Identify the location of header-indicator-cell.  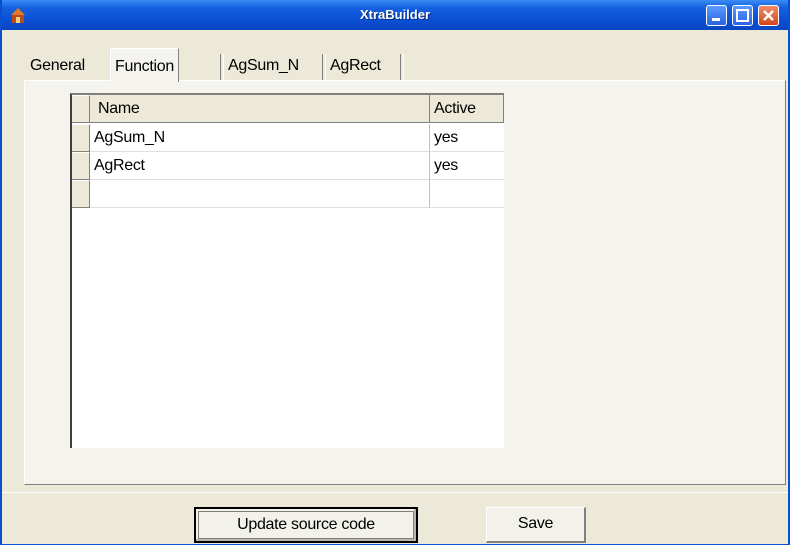
(81, 109).